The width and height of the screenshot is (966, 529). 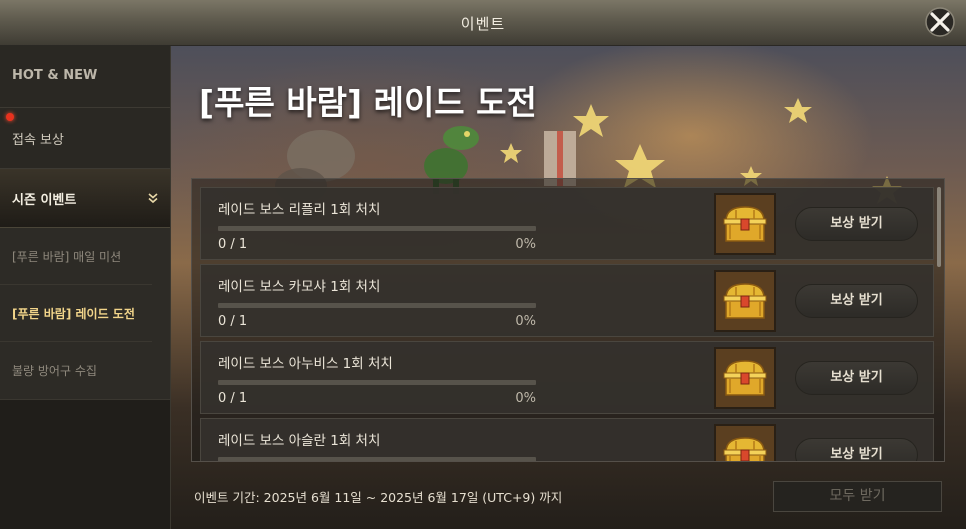 I want to click on mission-title: 레이드 보스 아슬란 1회 처치, so click(x=299, y=441).